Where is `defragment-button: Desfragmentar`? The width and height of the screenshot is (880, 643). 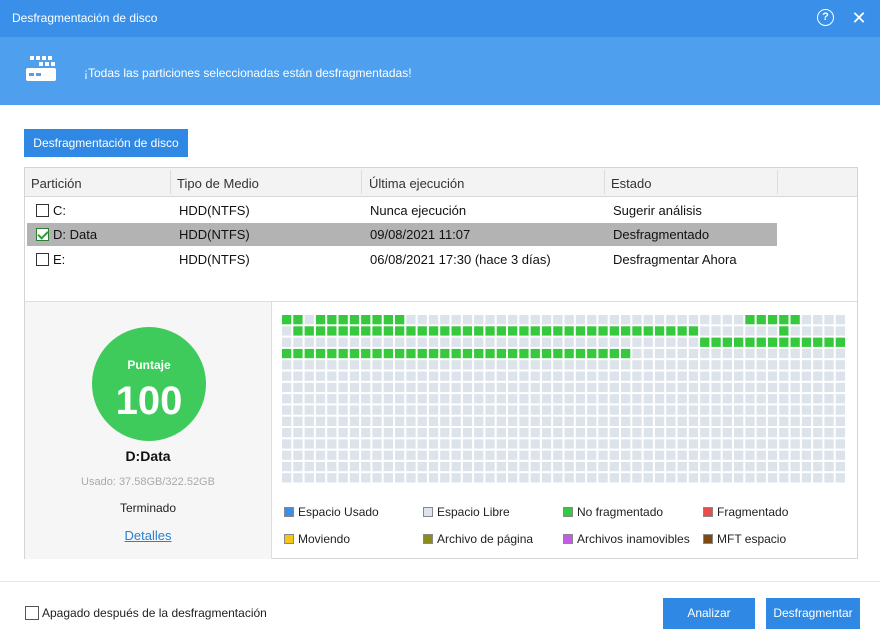 defragment-button: Desfragmentar is located at coordinates (813, 613).